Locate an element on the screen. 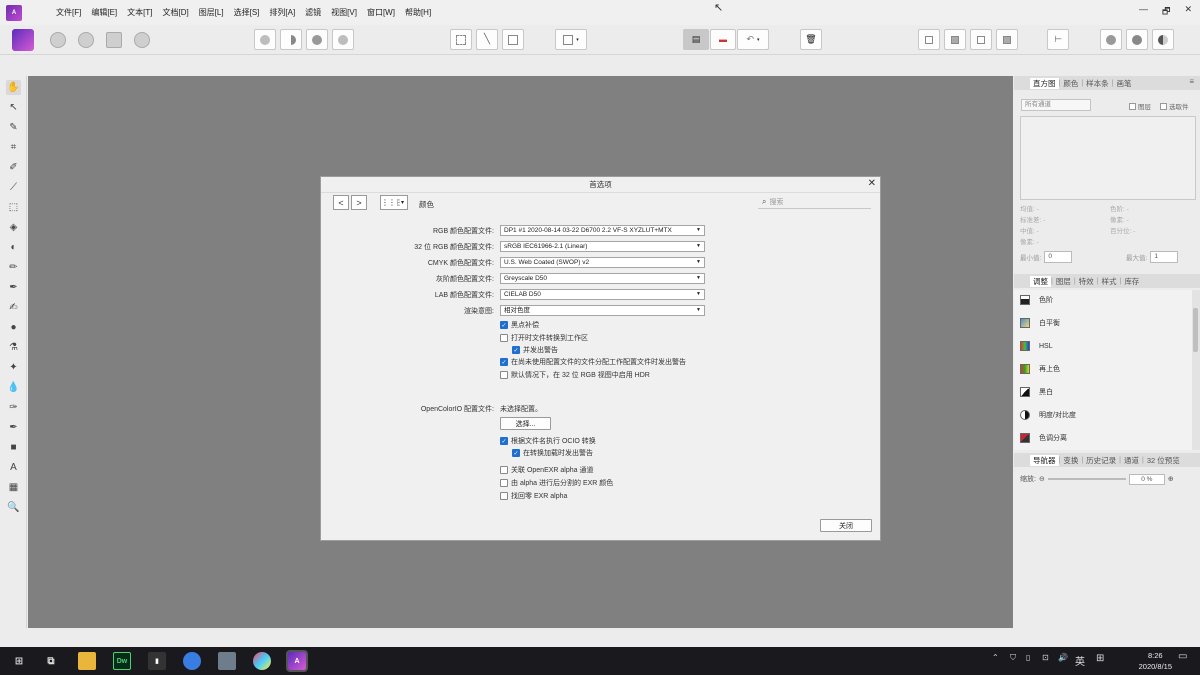  panel-menu-icon: ≡ is located at coordinates (1191, 81).